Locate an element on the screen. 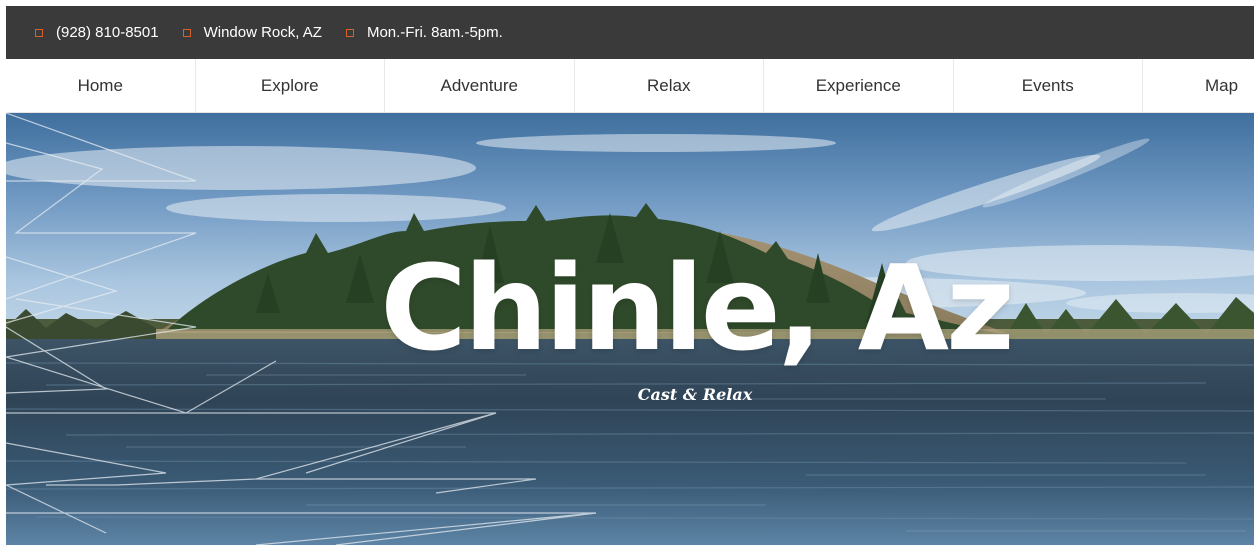 The image size is (1254, 545). nav-item-experience: Experience is located at coordinates (859, 85).